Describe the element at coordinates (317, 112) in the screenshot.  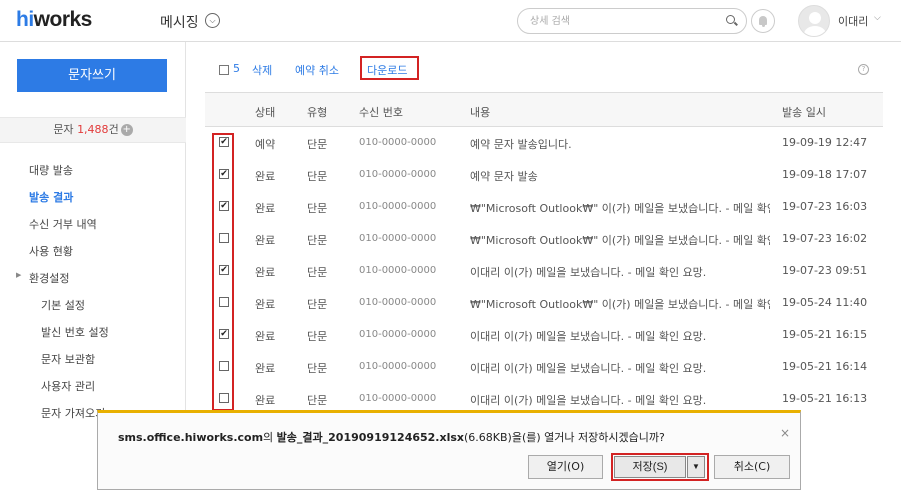
I see `column-header-type: 유형` at that location.